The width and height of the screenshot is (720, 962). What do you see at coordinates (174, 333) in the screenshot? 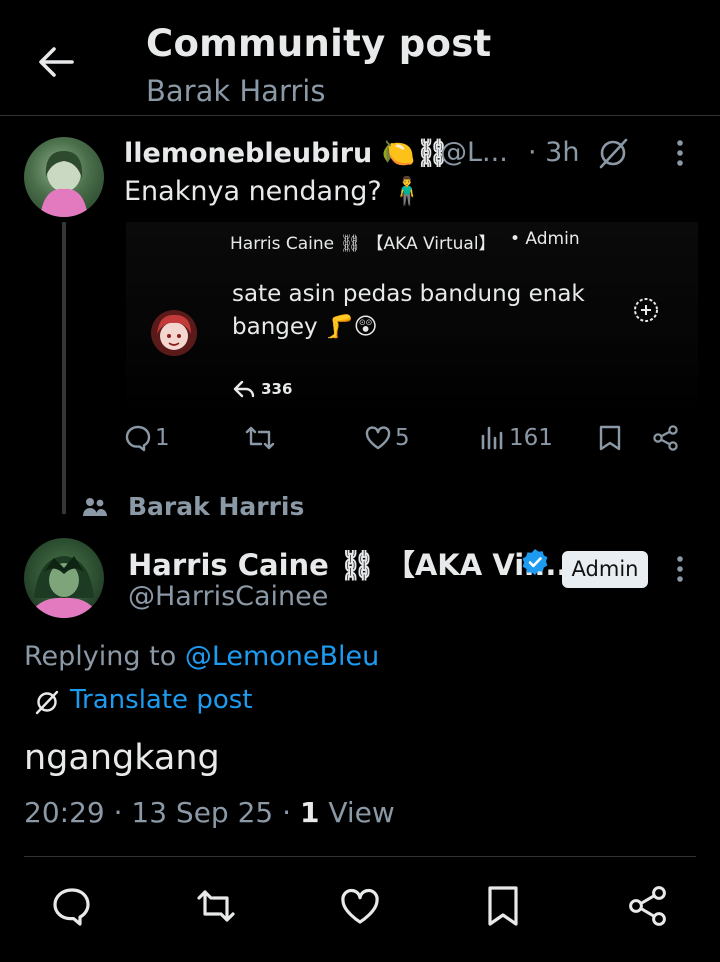
I see `embed-avatar` at bounding box center [174, 333].